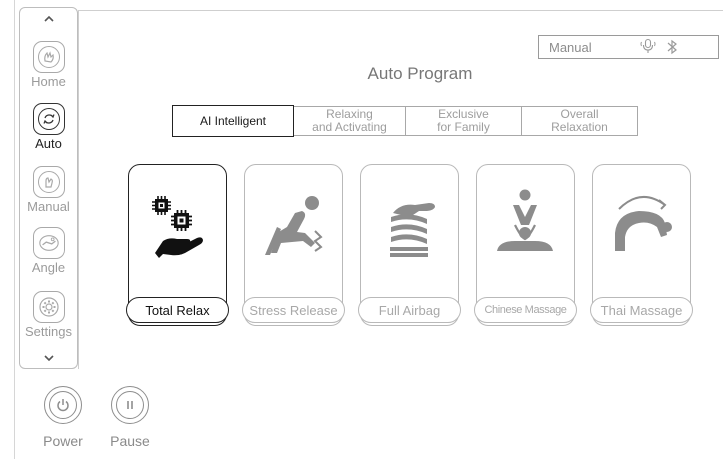 The image size is (723, 459). I want to click on program-label: Thai Massage, so click(641, 310).